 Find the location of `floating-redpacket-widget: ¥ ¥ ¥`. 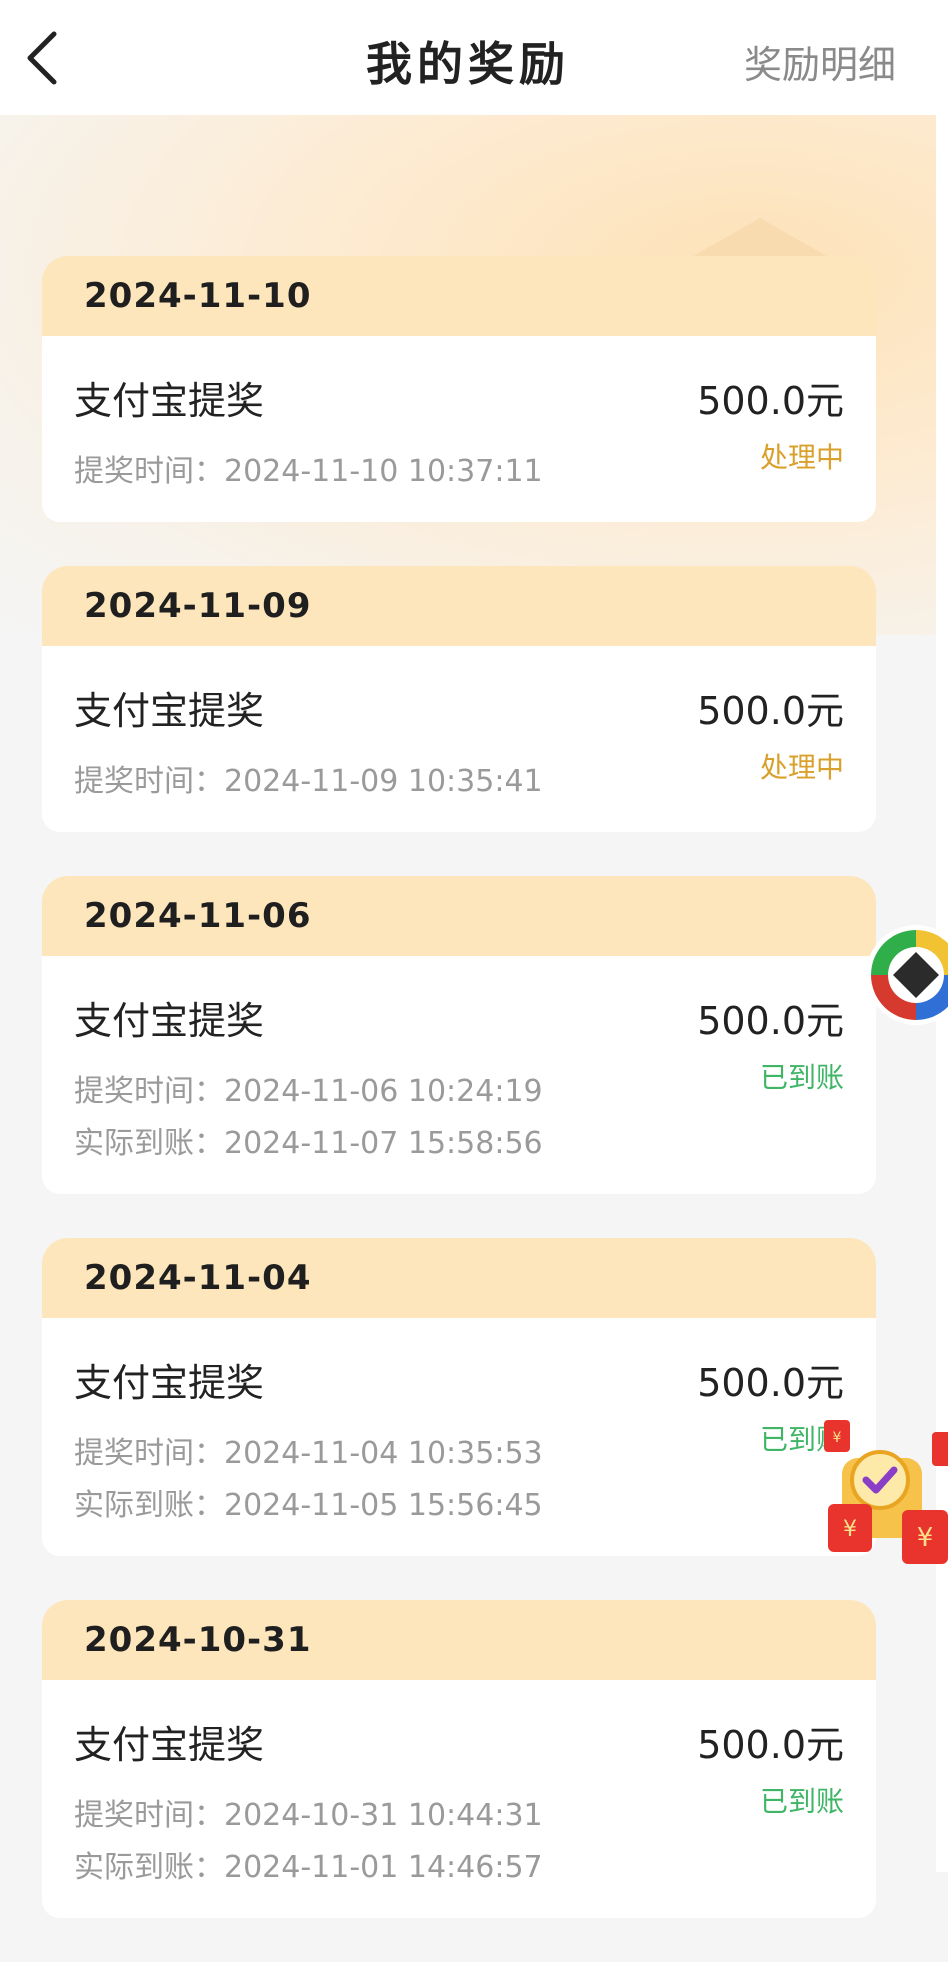

floating-redpacket-widget: ¥ ¥ ¥ is located at coordinates (877, 1492).